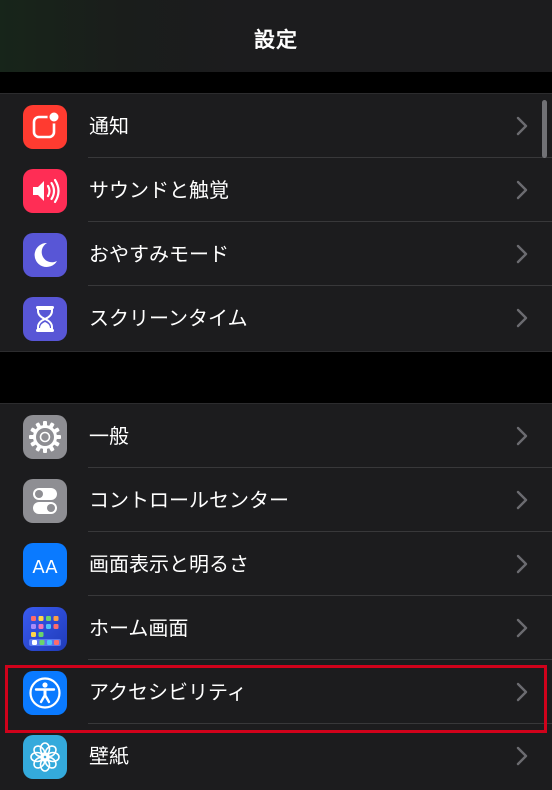  What do you see at coordinates (109, 756) in the screenshot?
I see `settings-row-label: 壁紙` at bounding box center [109, 756].